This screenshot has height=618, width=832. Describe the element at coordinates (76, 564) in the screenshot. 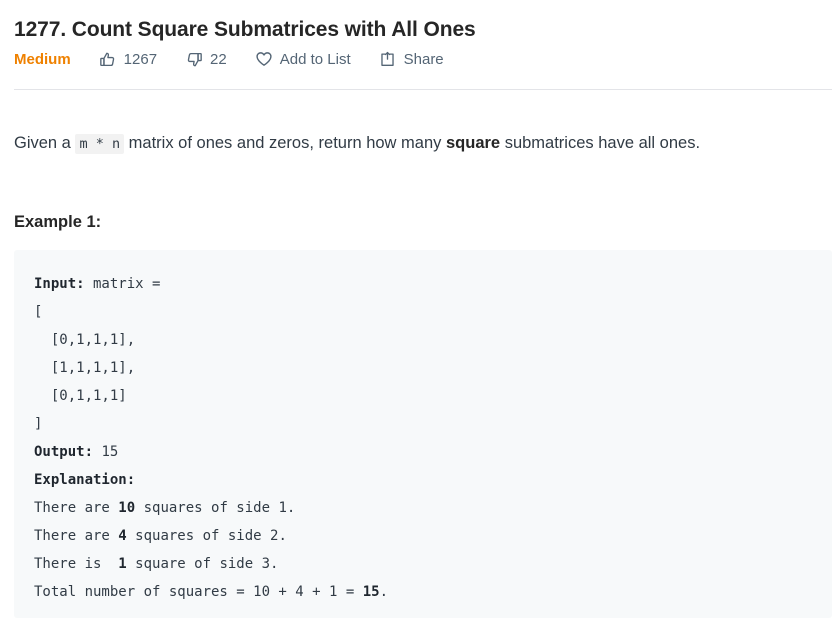

I see `explanation-text: There is` at that location.